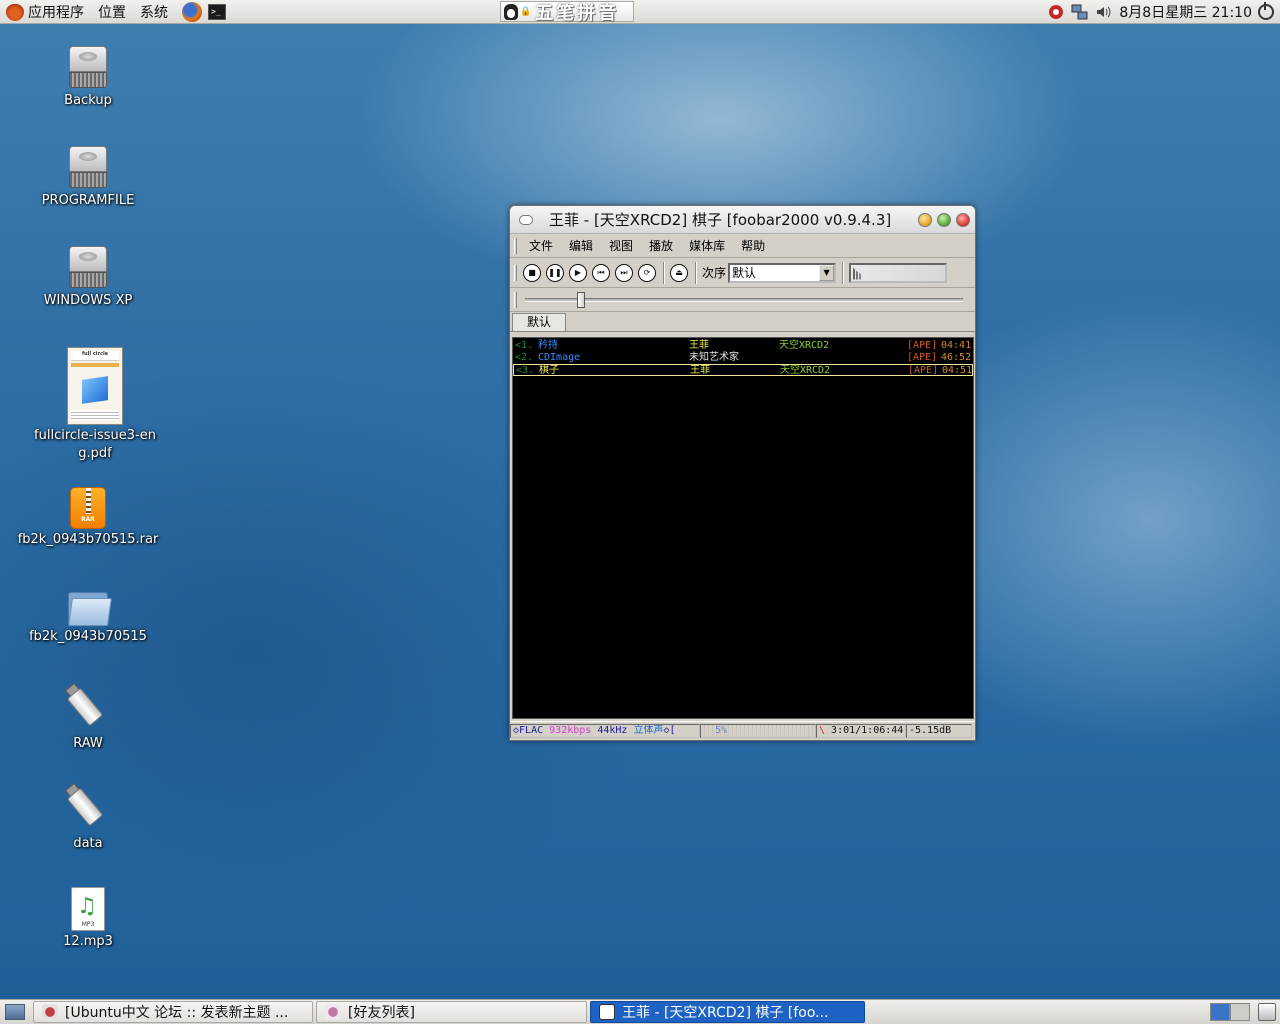  Describe the element at coordinates (56, 12) in the screenshot. I see `menu-applications: 应用程序` at that location.